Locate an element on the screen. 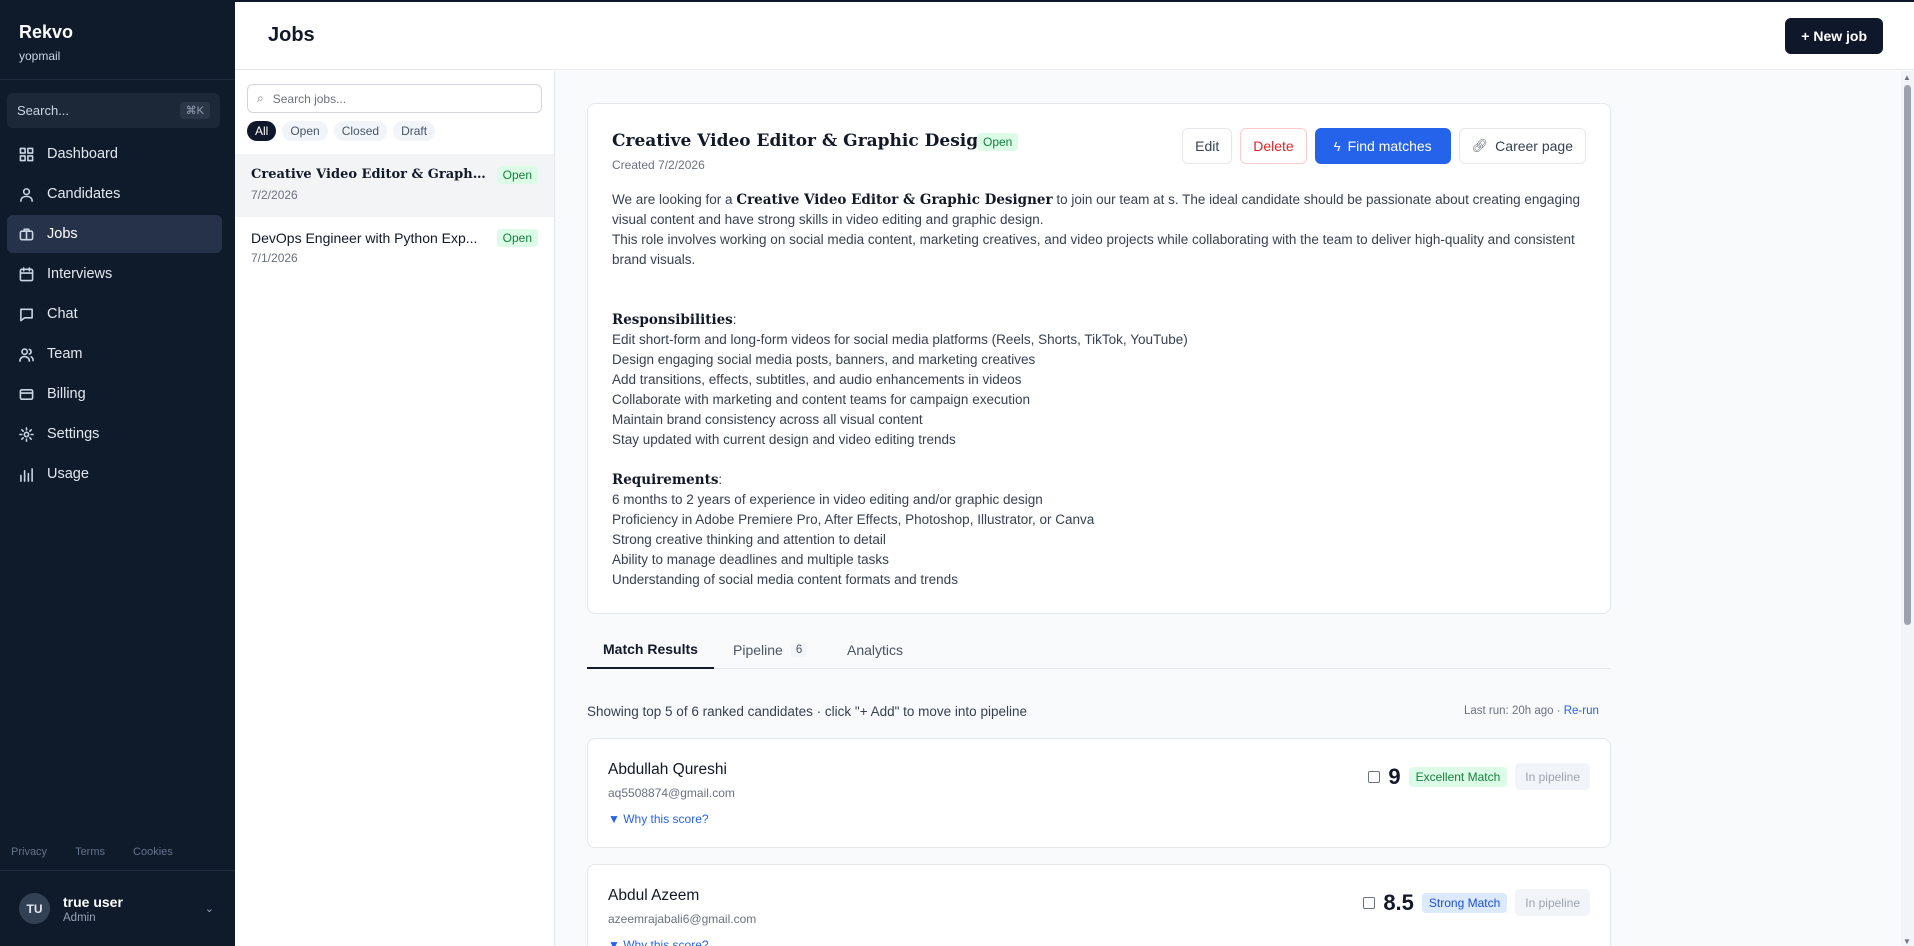  responsibilities-heading: Responsibilities: is located at coordinates (674, 320).